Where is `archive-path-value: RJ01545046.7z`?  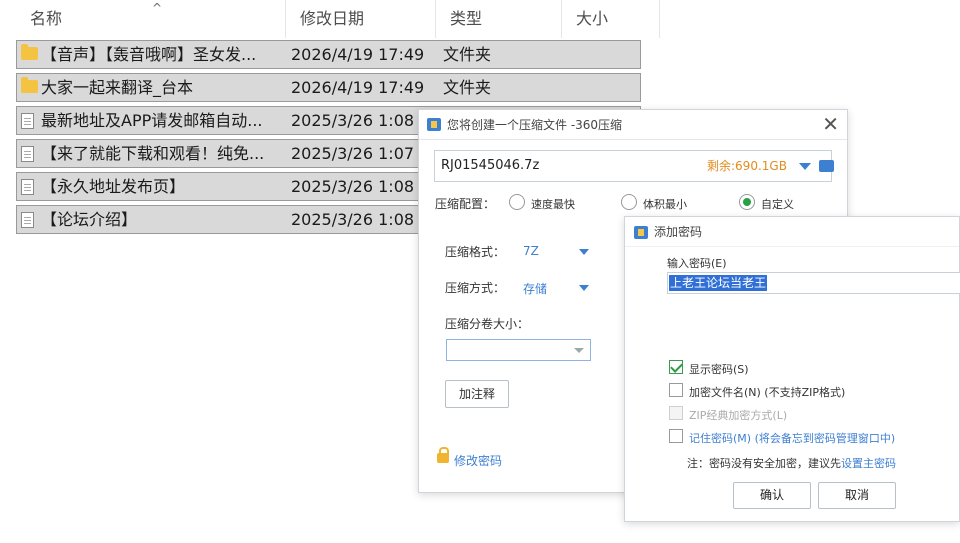 archive-path-value: RJ01545046.7z is located at coordinates (490, 165).